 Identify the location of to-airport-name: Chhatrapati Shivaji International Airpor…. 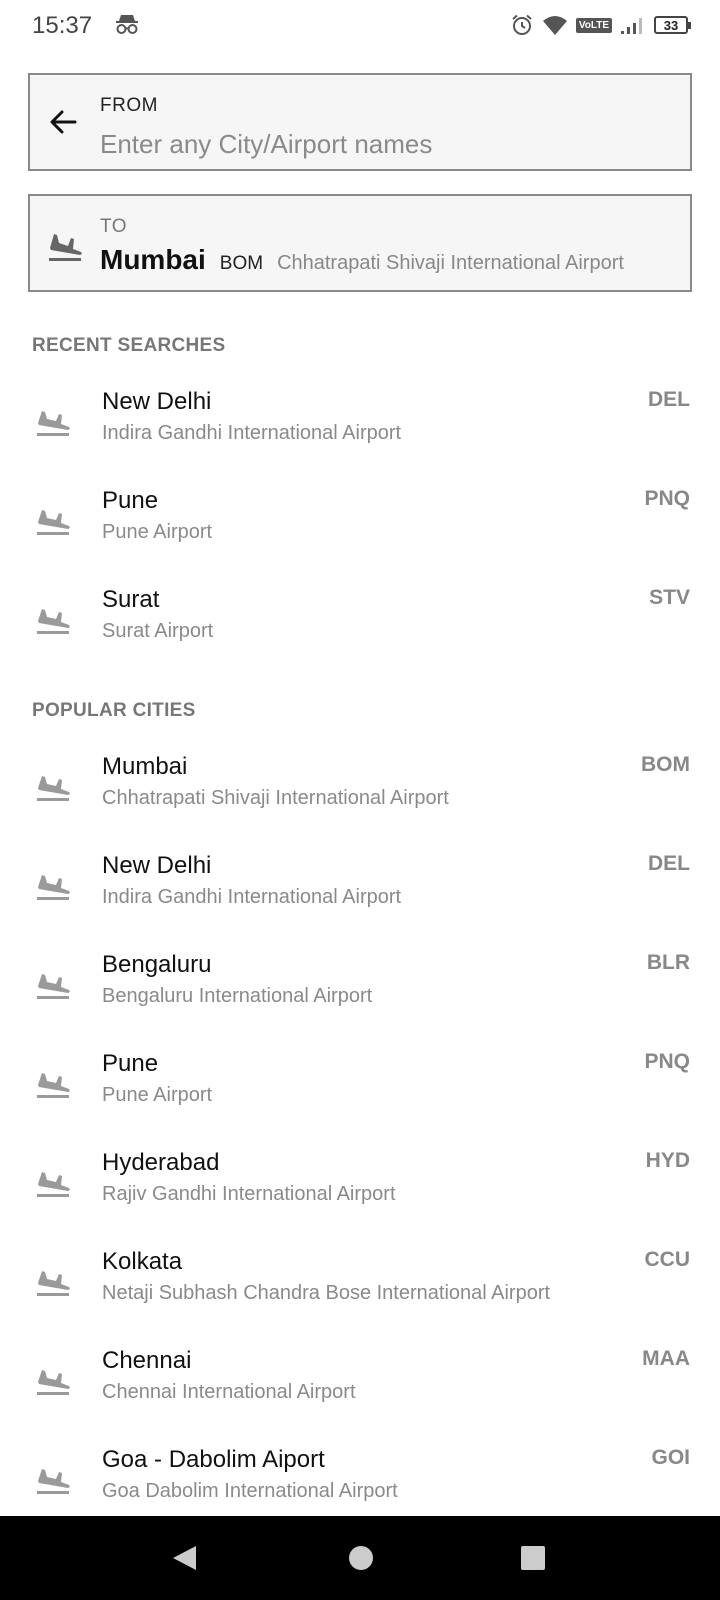
(450, 263).